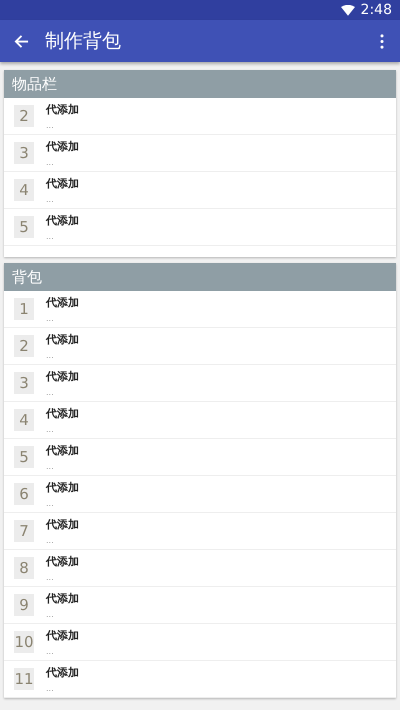  I want to click on slot-number: 8, so click(24, 568).